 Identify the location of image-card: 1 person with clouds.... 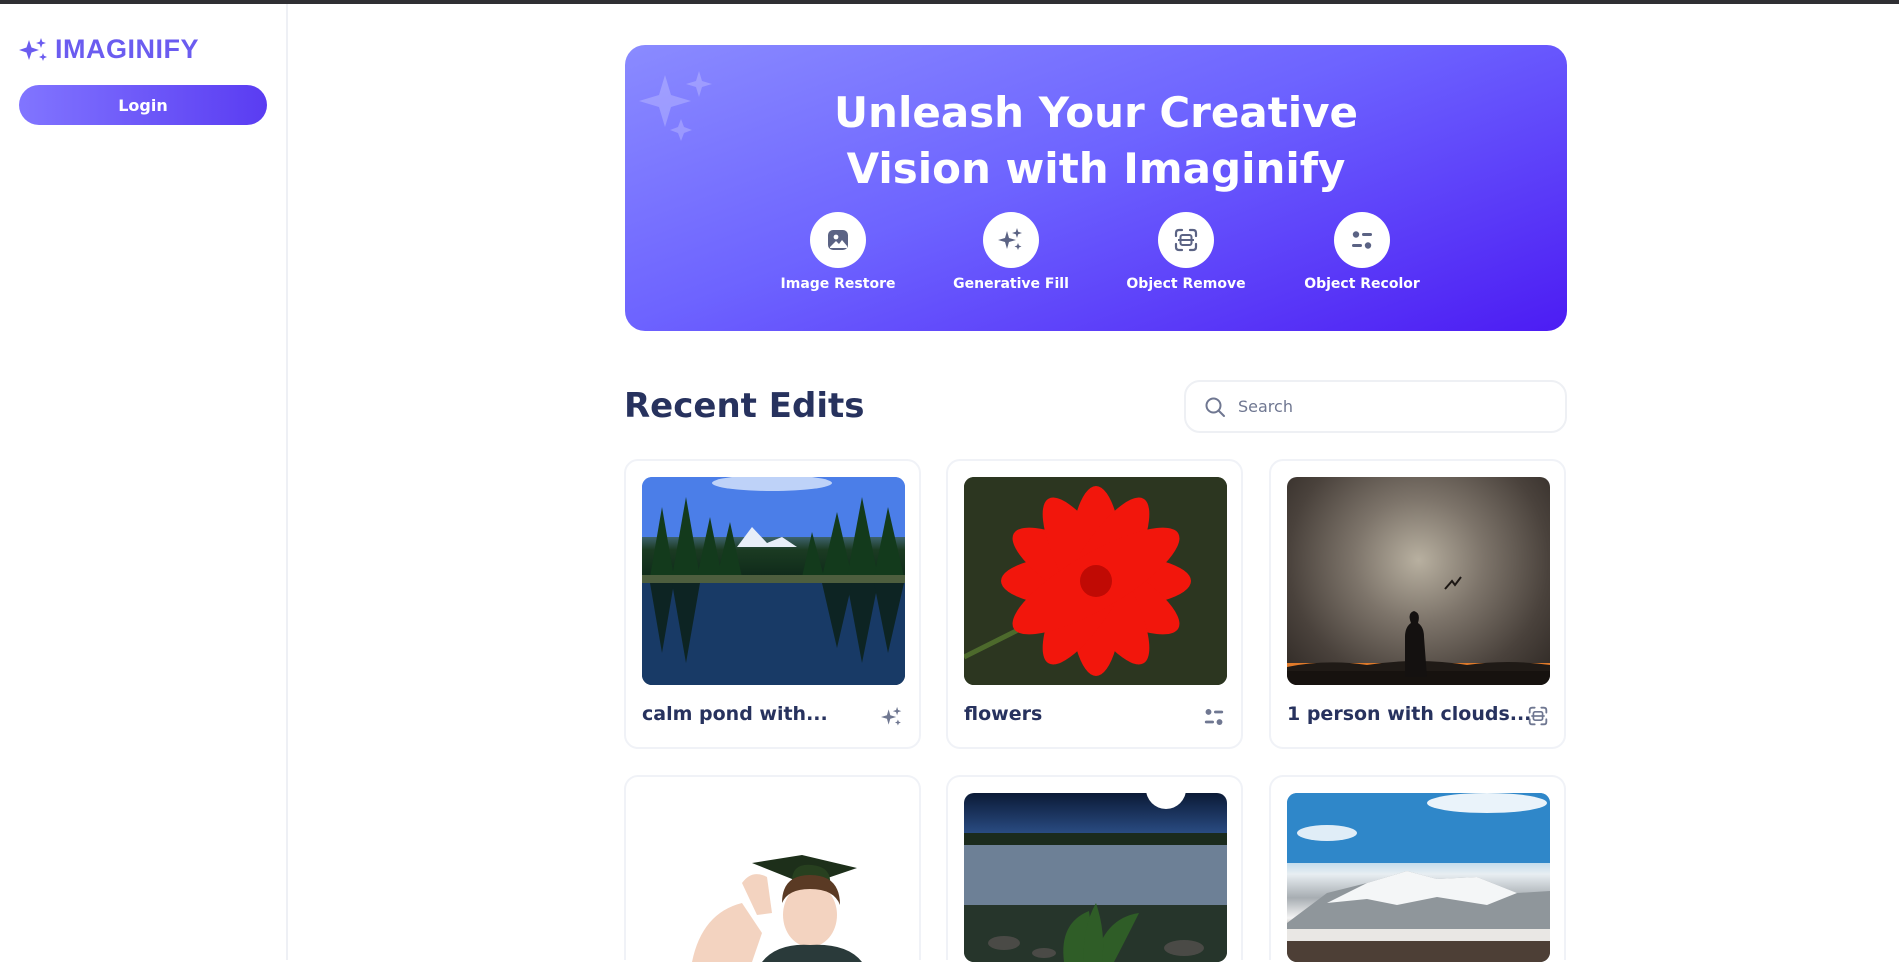
(1417, 604).